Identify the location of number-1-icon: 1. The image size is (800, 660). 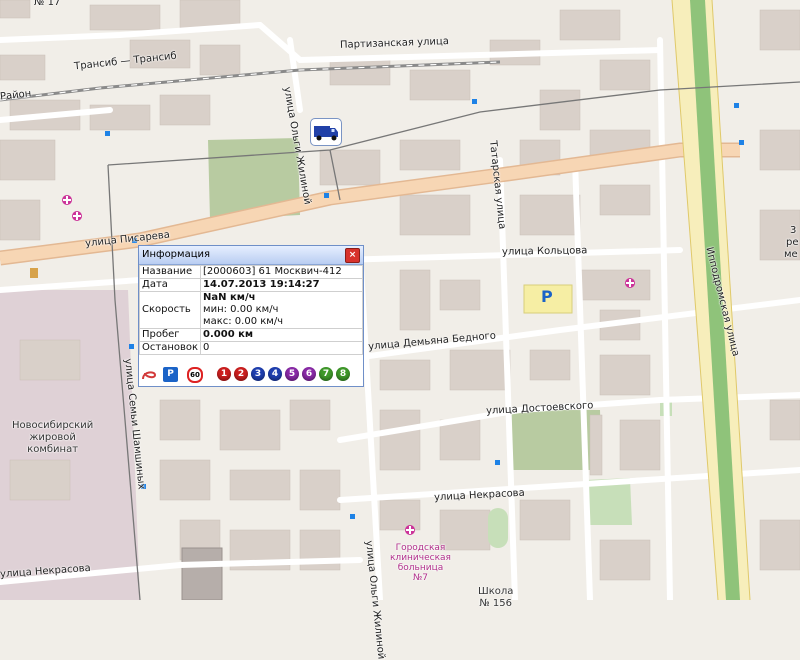
(224, 374).